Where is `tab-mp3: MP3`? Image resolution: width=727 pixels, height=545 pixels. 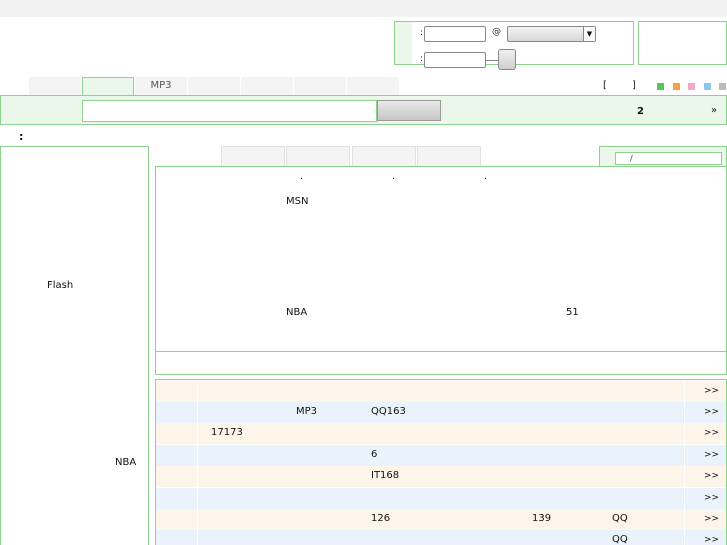
tab-mp3: MP3 is located at coordinates (161, 86).